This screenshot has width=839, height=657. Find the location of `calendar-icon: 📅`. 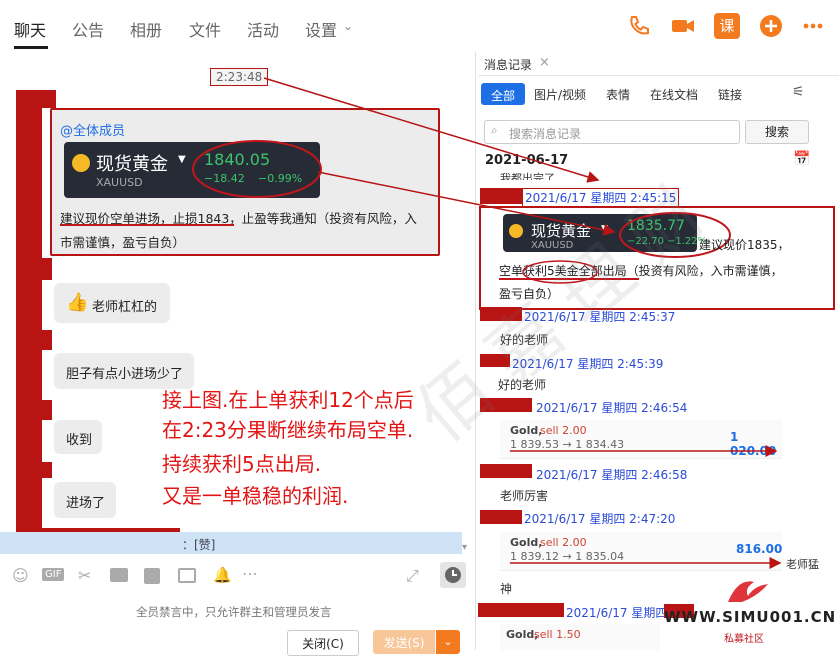

calendar-icon: 📅 is located at coordinates (801, 159).